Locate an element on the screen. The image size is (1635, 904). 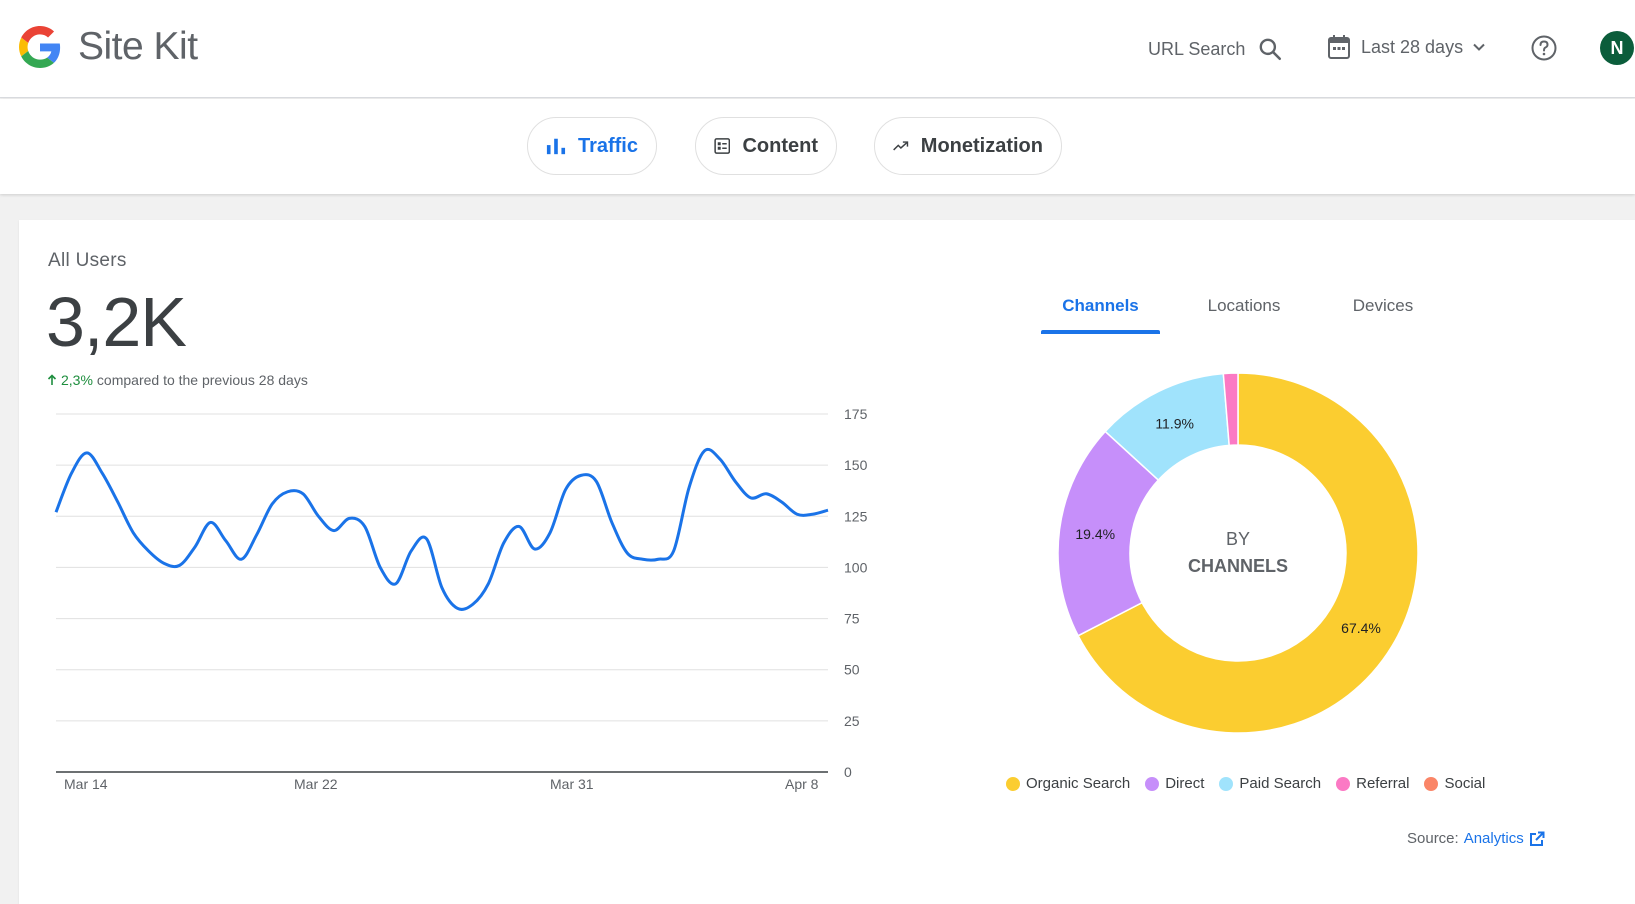
navigation-tabs: Traffic Content Monetization is located at coordinates (817, 146).